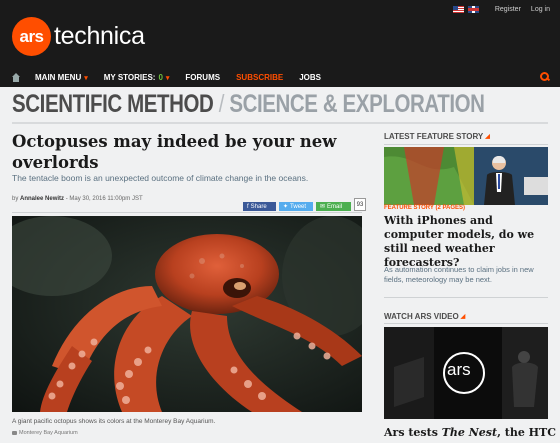 The height and width of the screenshot is (443, 560). I want to click on article-date: - May 30, 2016 11:00pm JST, so click(104, 199).